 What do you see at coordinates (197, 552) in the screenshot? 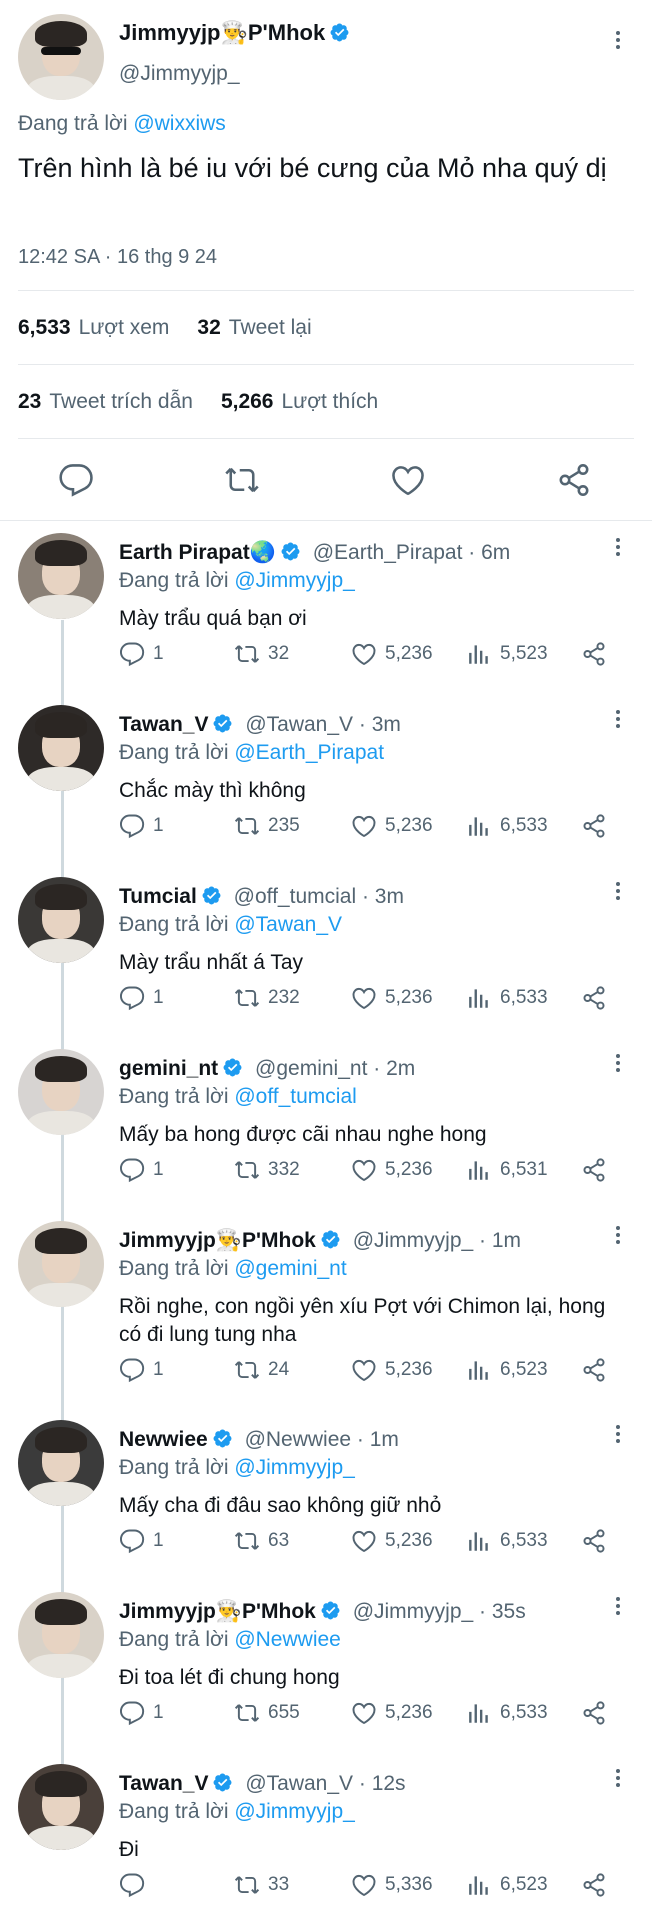
I see `author-name: Earth Pirapat🌏` at bounding box center [197, 552].